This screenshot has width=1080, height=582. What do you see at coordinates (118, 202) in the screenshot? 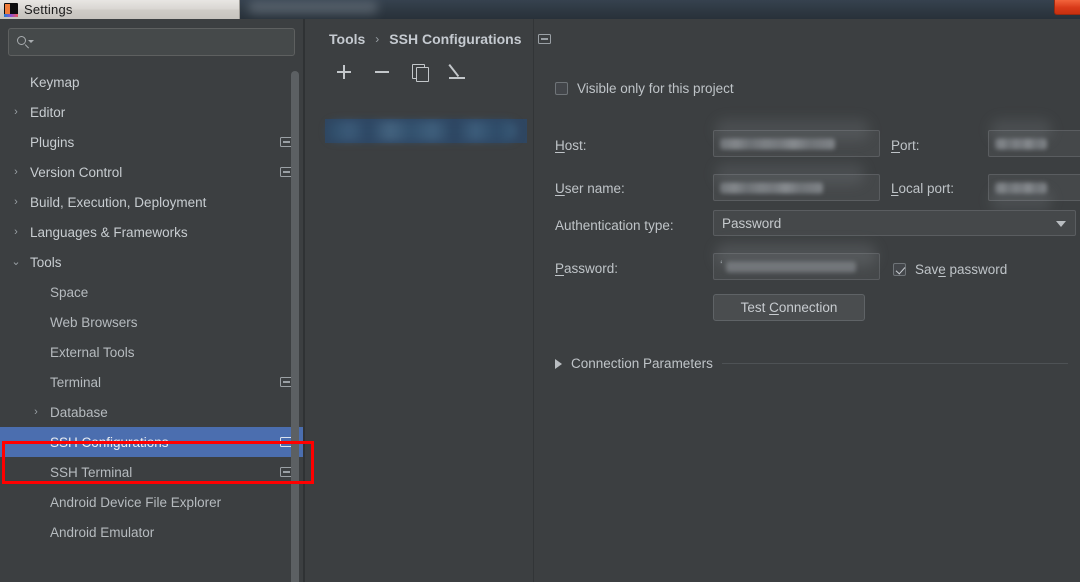
I see `sidebar-item-label: Build, Execution, Deployment` at bounding box center [118, 202].